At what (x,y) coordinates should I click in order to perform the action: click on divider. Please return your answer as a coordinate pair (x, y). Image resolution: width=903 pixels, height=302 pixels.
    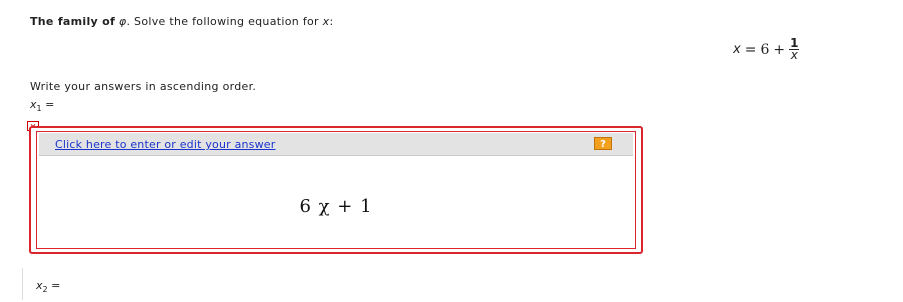
    Looking at the image, I should click on (22, 284).